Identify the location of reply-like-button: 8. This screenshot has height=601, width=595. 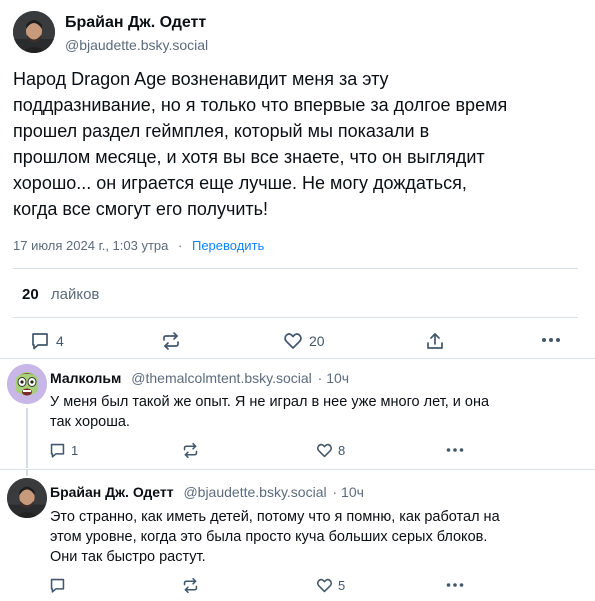
(330, 450).